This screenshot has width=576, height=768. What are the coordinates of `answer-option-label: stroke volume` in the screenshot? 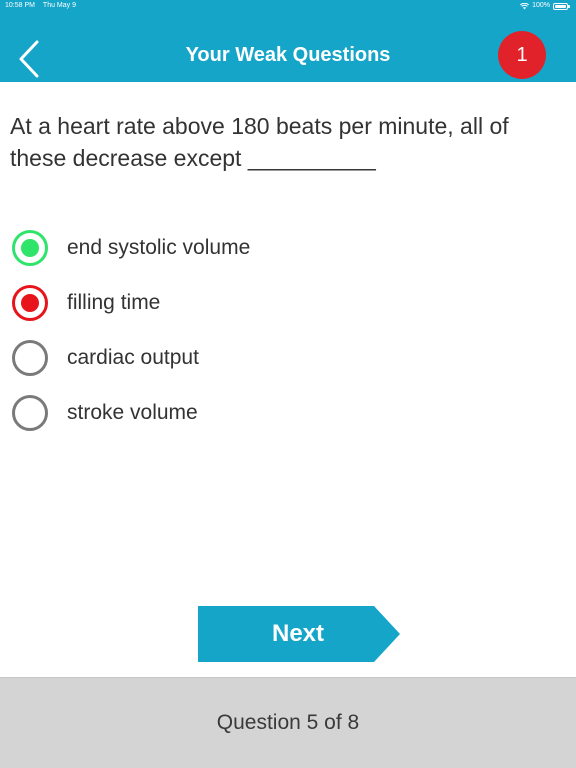 It's located at (132, 412).